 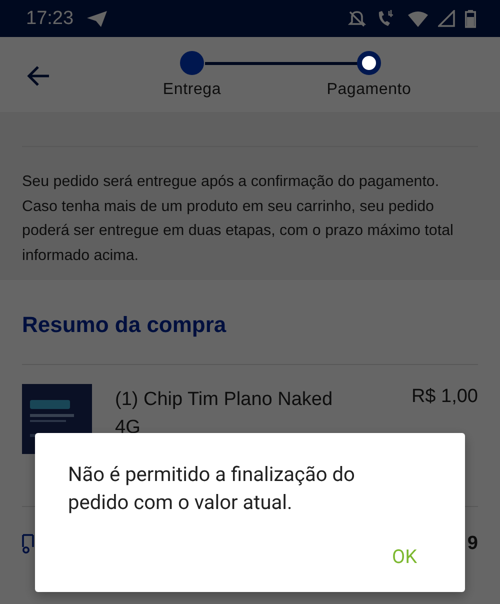 What do you see at coordinates (404, 556) in the screenshot?
I see `ok-button: OK` at bounding box center [404, 556].